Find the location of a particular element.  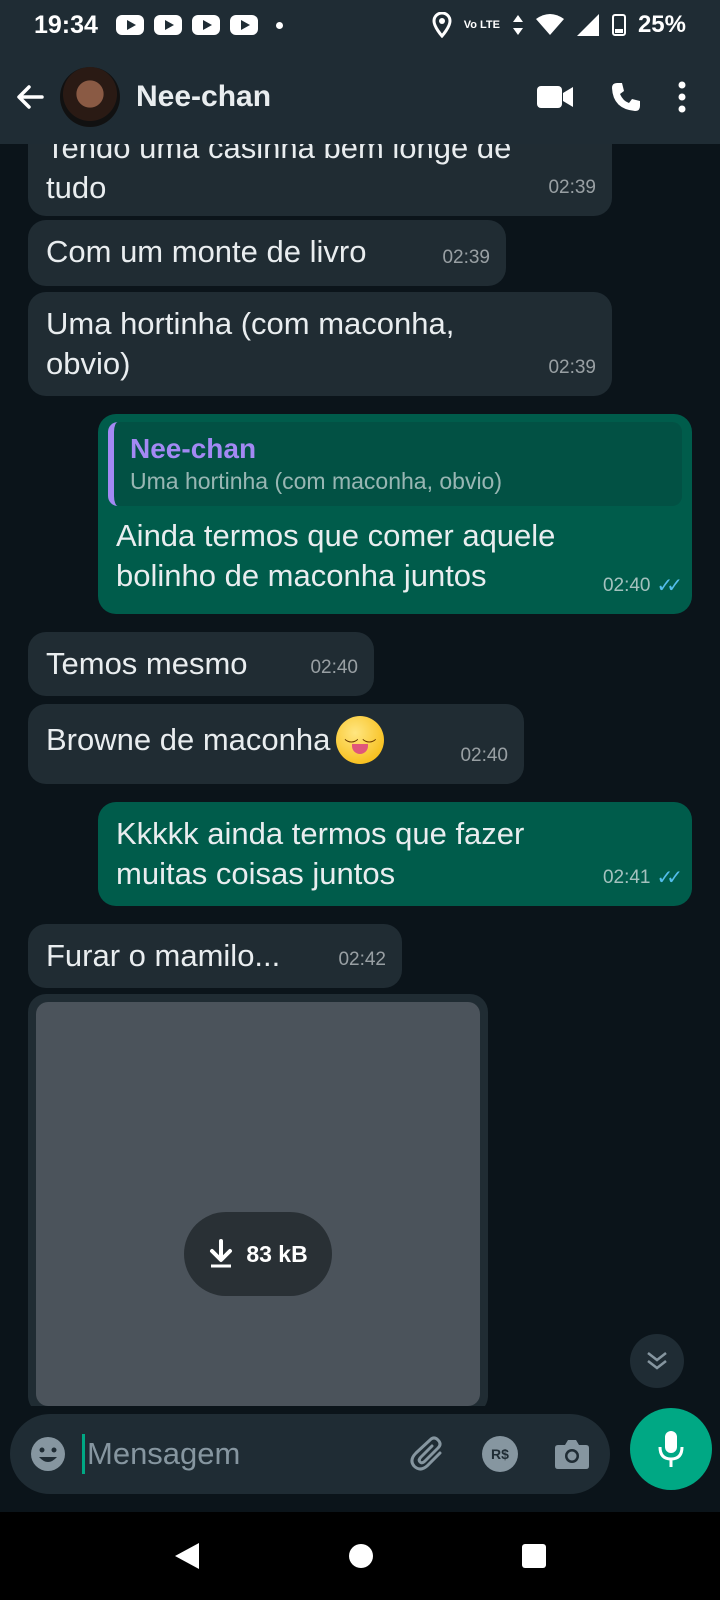

message-incoming: Furar o mamilo... 02:42 is located at coordinates (215, 956).